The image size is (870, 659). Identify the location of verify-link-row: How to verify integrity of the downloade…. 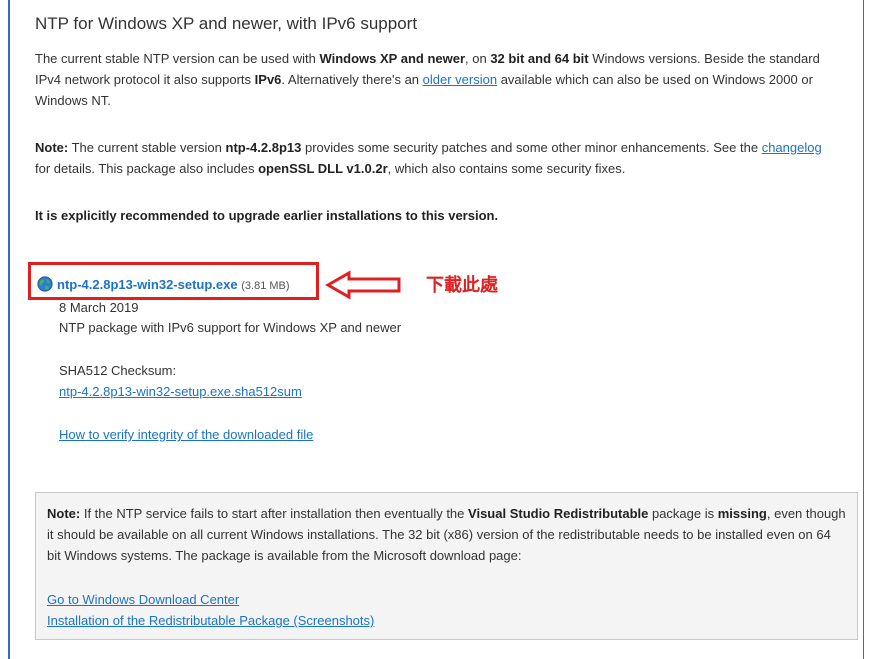
(186, 435).